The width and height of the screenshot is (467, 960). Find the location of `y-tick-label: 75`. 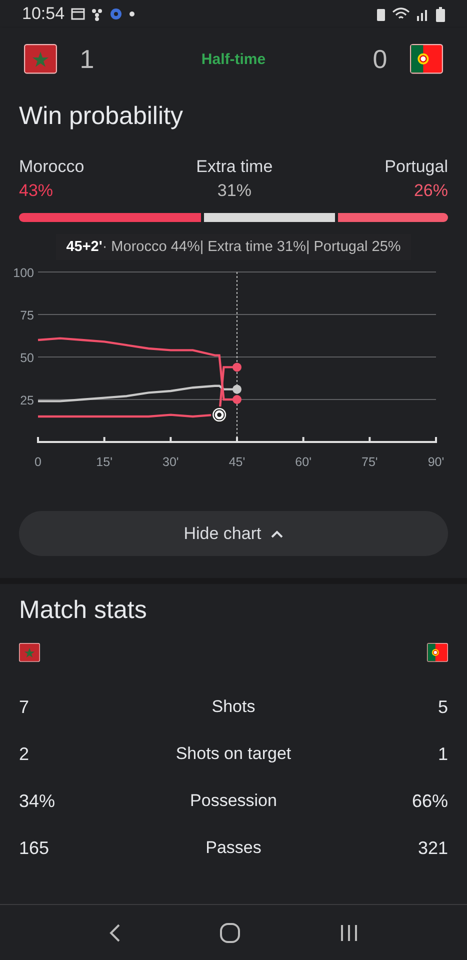

y-tick-label: 75 is located at coordinates (27, 315).